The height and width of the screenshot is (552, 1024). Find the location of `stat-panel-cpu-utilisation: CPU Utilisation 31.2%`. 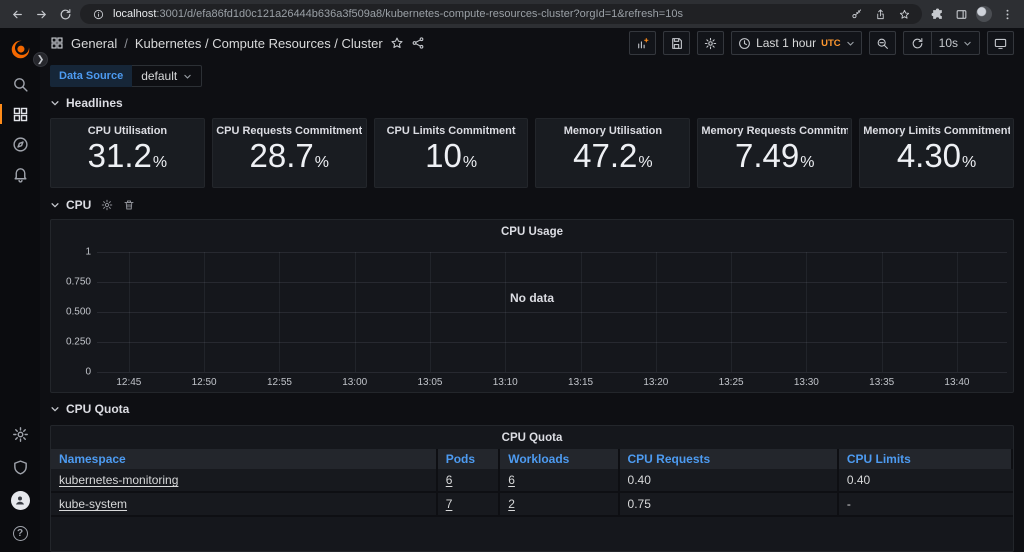

stat-panel-cpu-utilisation: CPU Utilisation 31.2% is located at coordinates (127, 153).